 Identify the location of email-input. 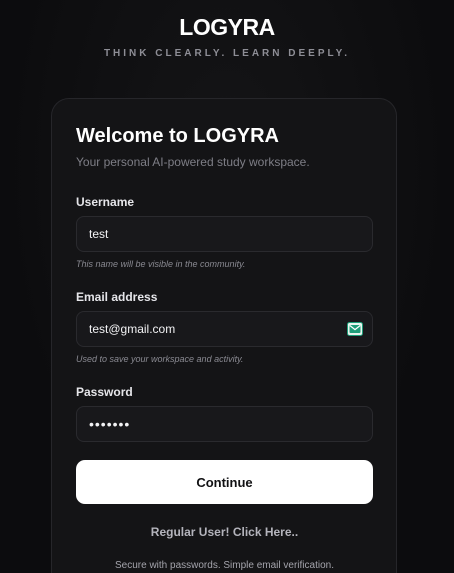
(216, 329).